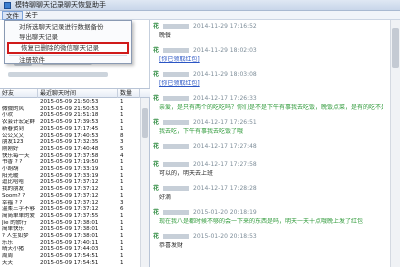  What do you see at coordinates (268, 51) in the screenshot?
I see `message-header: 花 2014-11-29 18:02:03` at bounding box center [268, 51].